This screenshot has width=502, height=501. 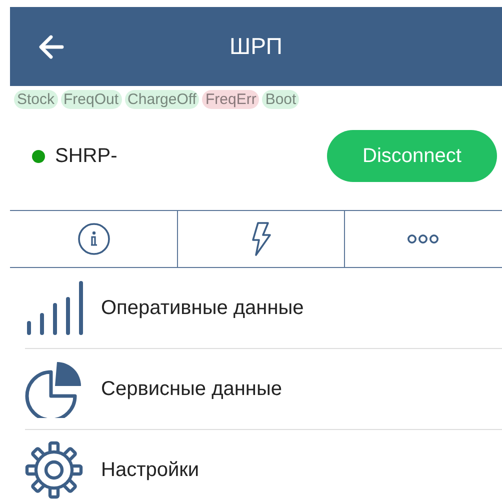 I want to click on menu-item: Сервисные данные, so click(x=191, y=389).